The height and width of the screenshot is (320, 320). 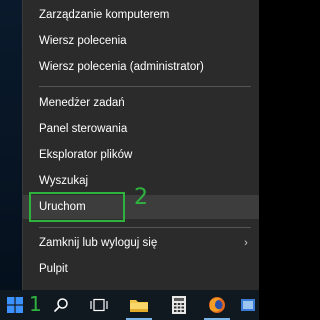 What do you see at coordinates (98, 243) in the screenshot?
I see `menu-item-label: Zamknij lub wyloguj się` at bounding box center [98, 243].